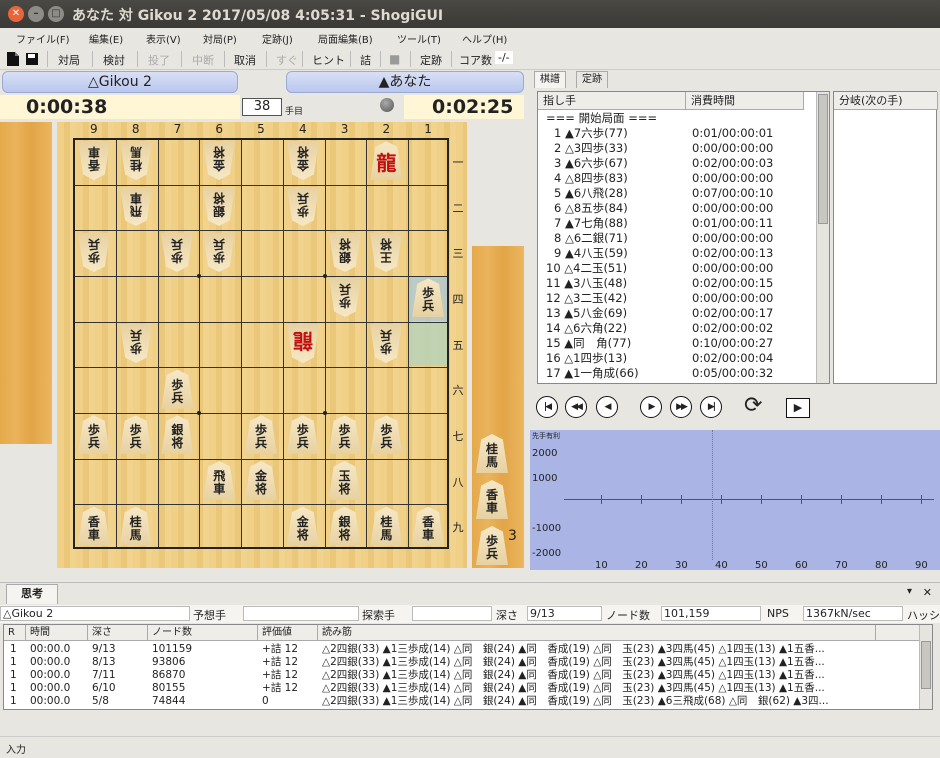  I want to click on pv-col-pv: 読み筋, so click(597, 633).